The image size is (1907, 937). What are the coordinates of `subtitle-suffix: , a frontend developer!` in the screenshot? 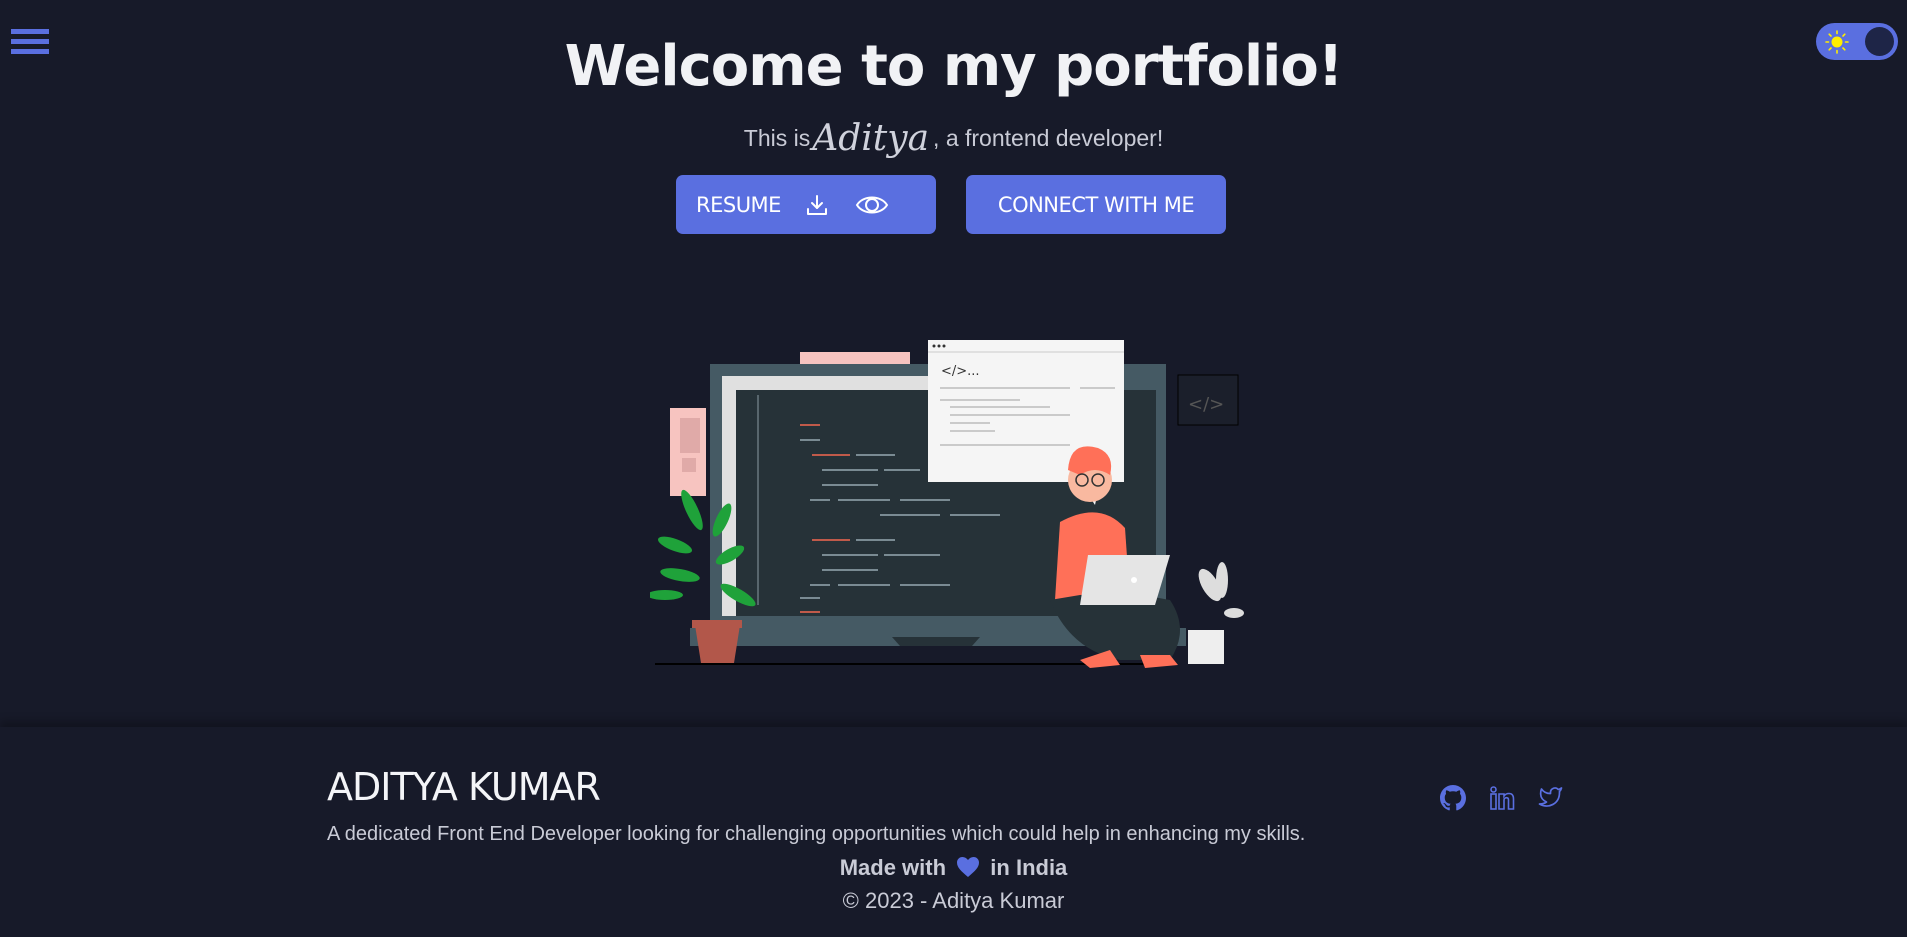 It's located at (1048, 138).